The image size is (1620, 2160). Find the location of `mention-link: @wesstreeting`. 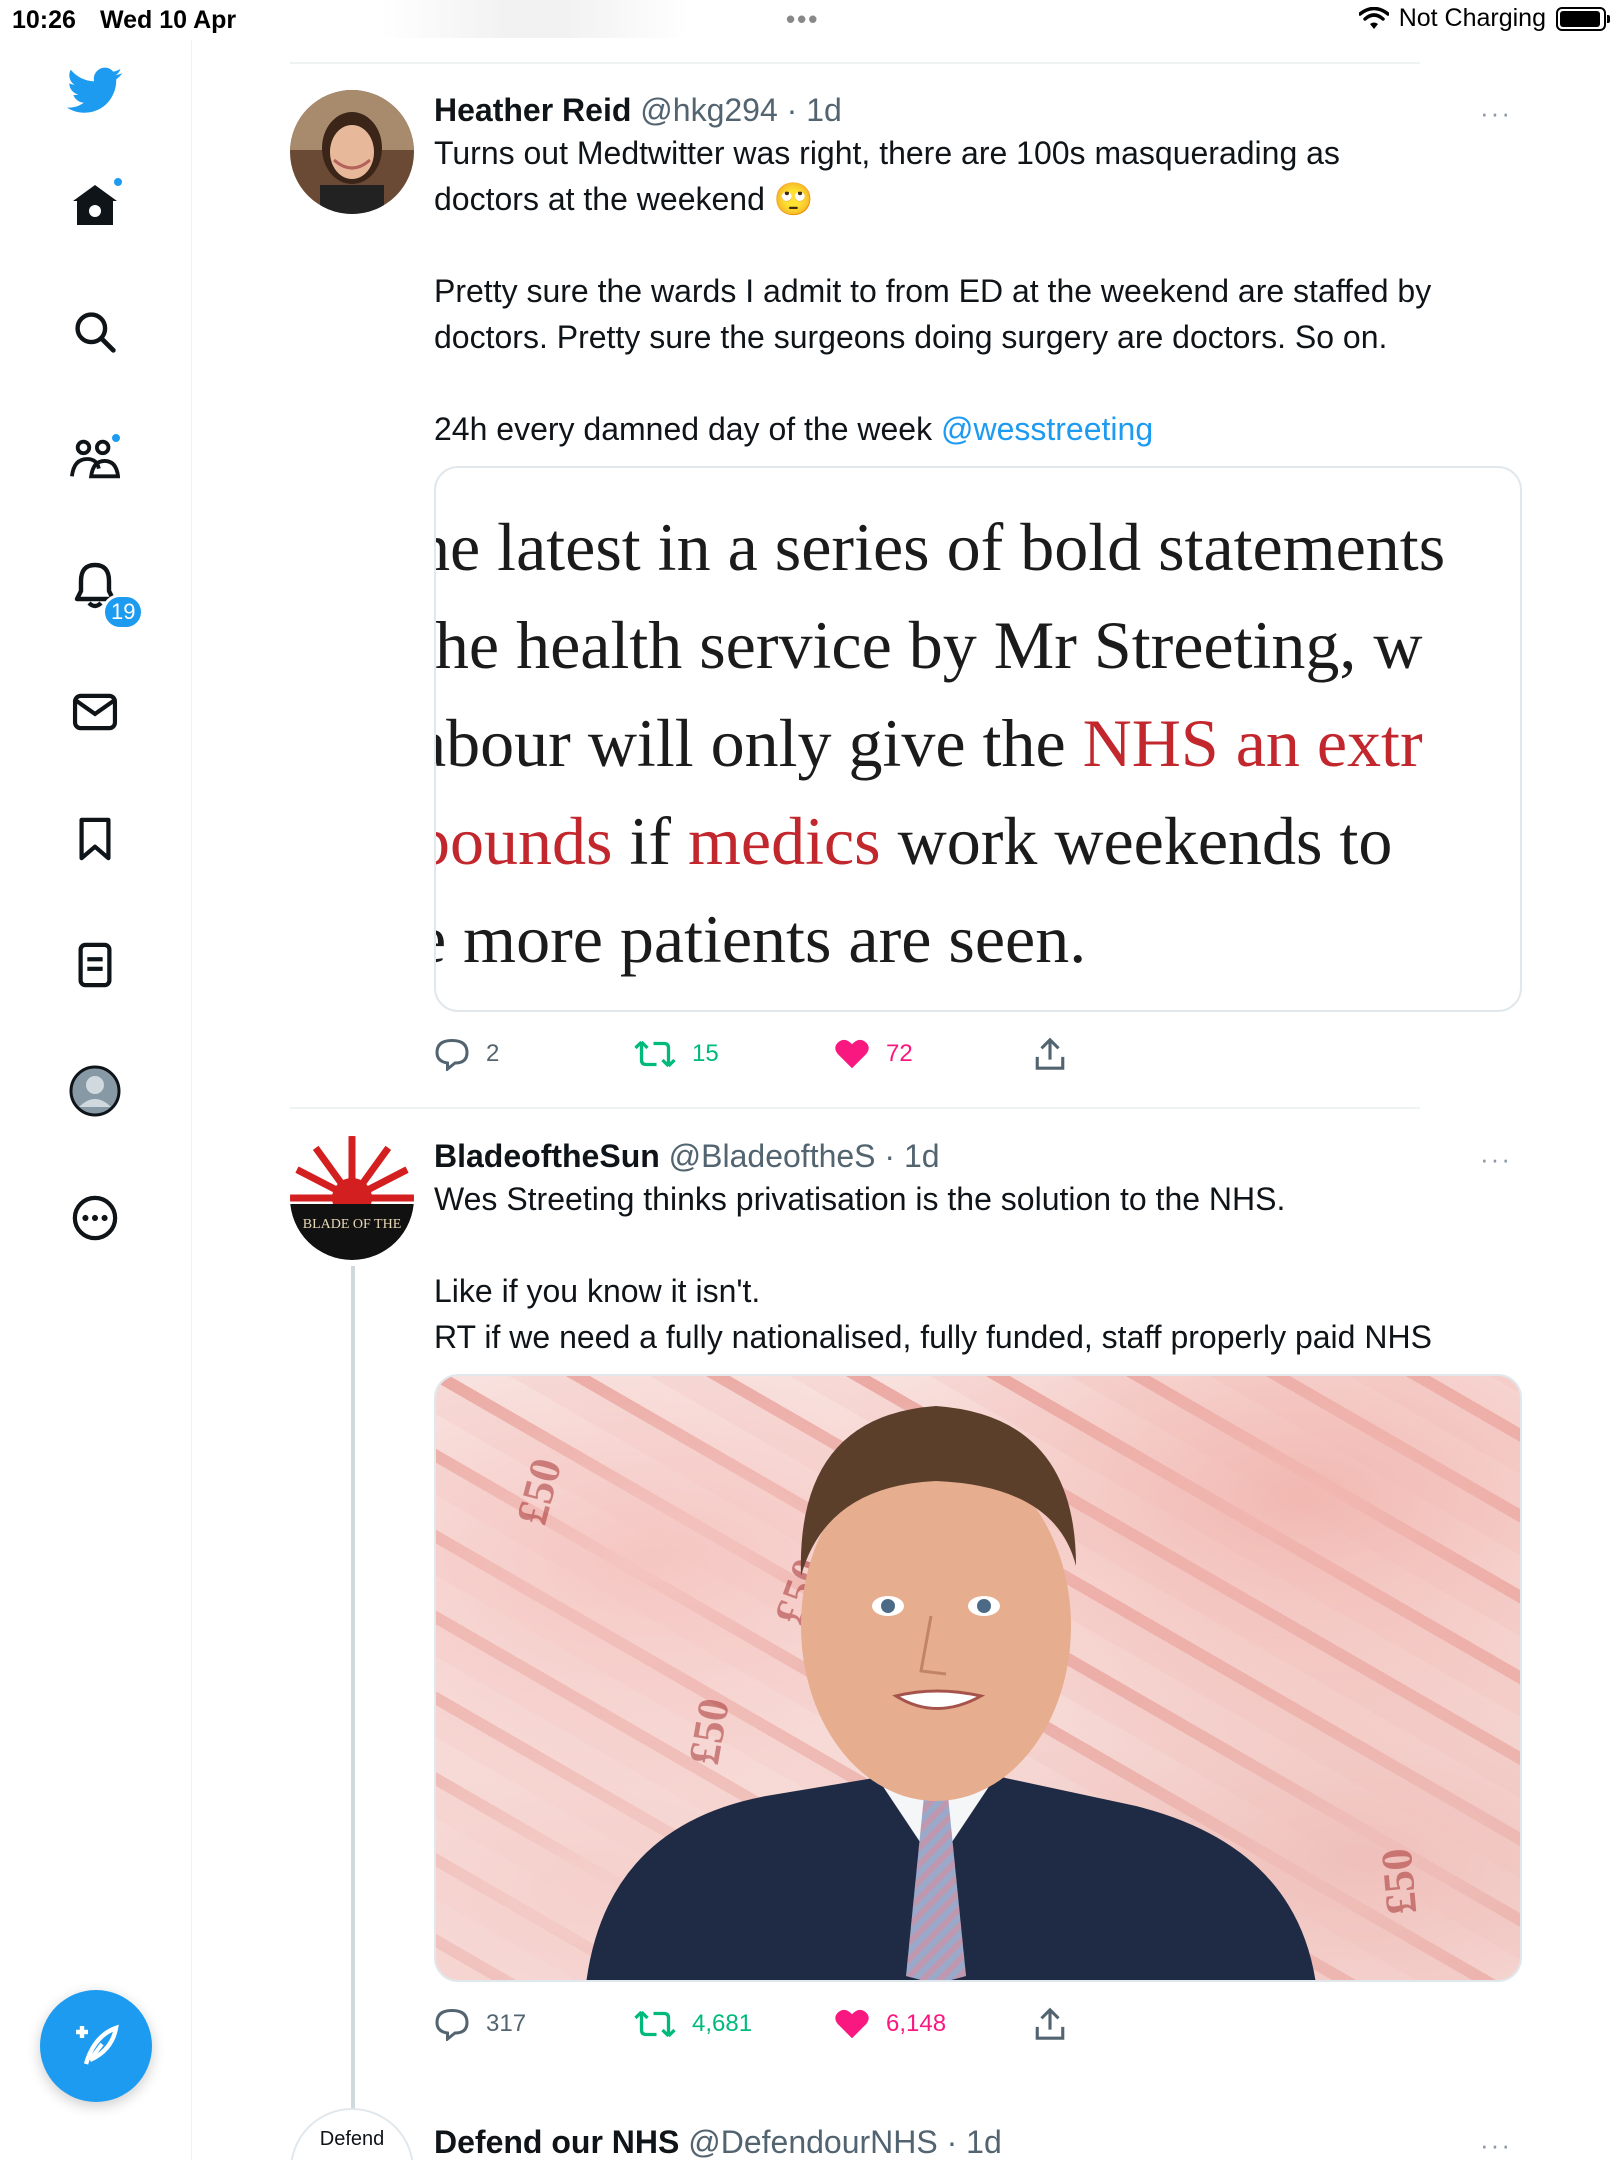

mention-link: @wesstreeting is located at coordinates (1047, 429).